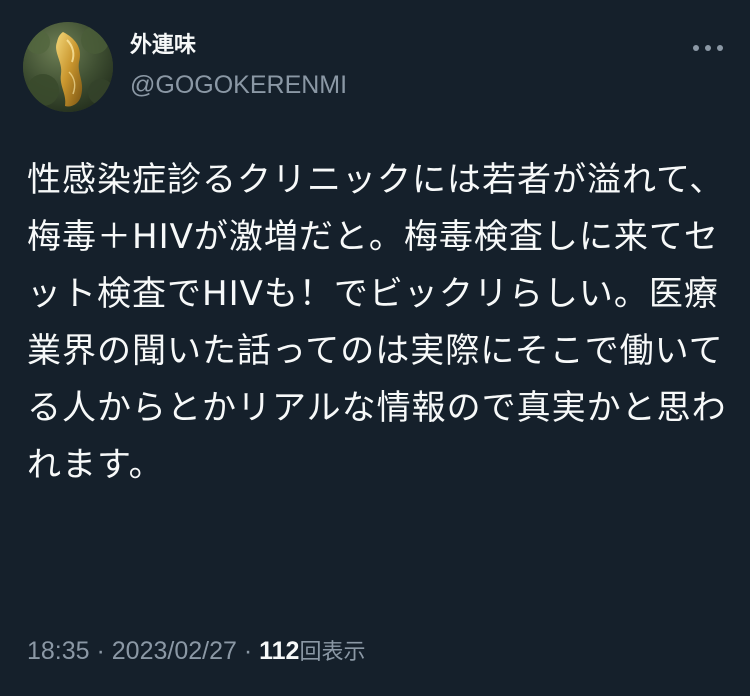  Describe the element at coordinates (174, 651) in the screenshot. I see `tweet-date: 2023/02/27` at that location.